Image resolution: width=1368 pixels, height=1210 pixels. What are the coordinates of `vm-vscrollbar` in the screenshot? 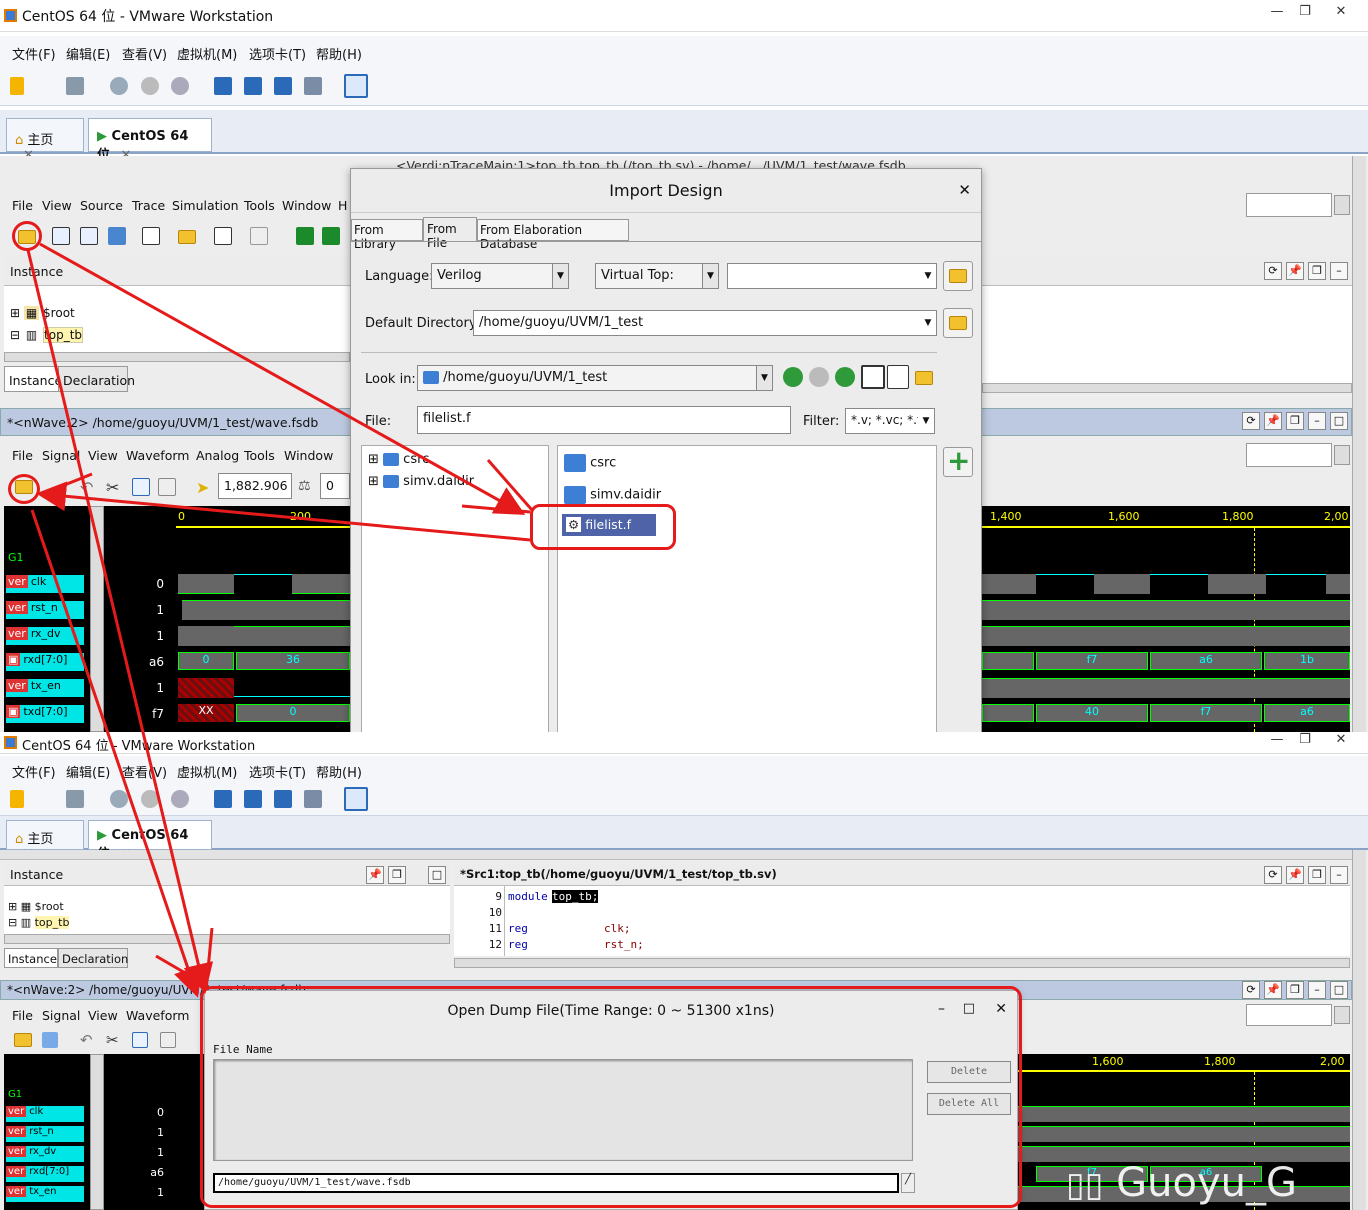 It's located at (1359, 445).